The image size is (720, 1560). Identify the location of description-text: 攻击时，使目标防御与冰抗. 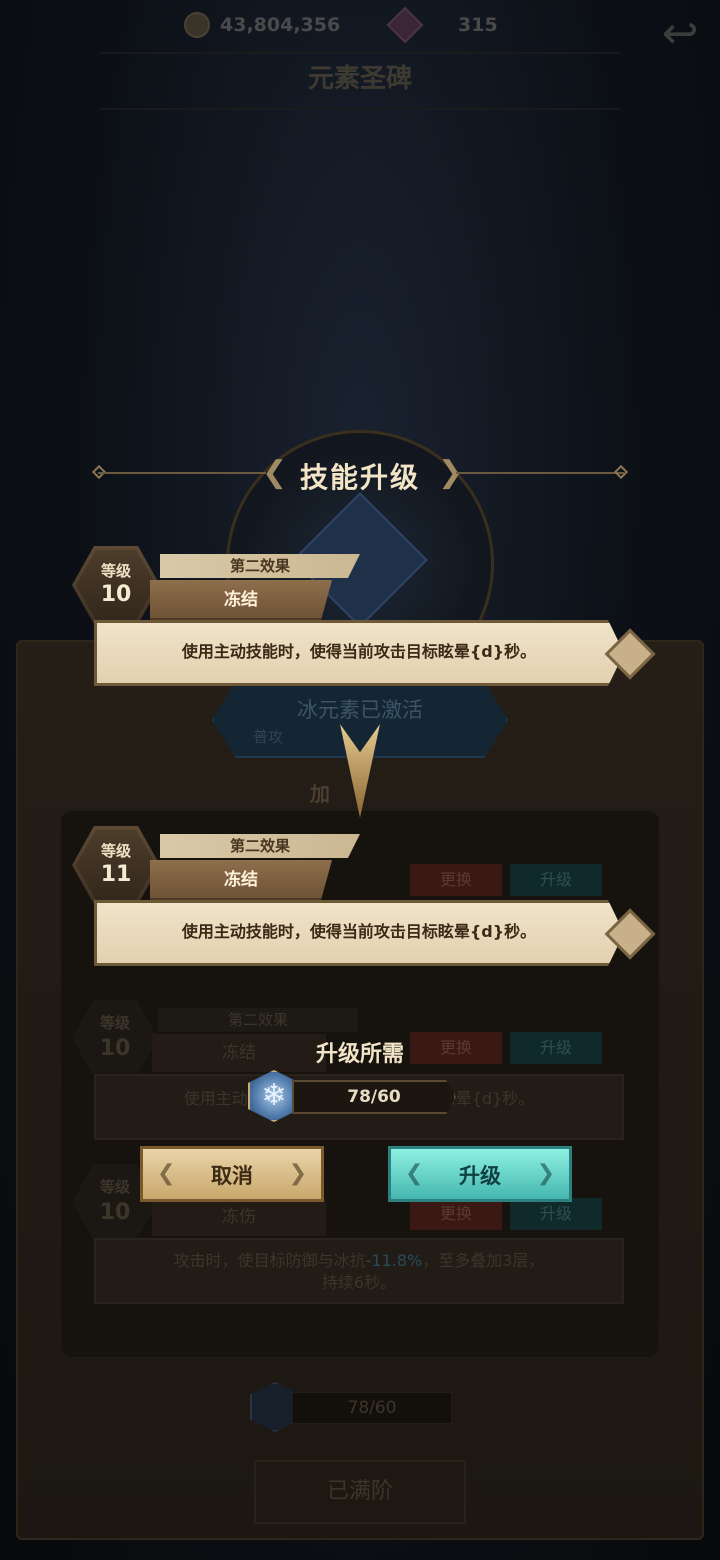
(269, 1260).